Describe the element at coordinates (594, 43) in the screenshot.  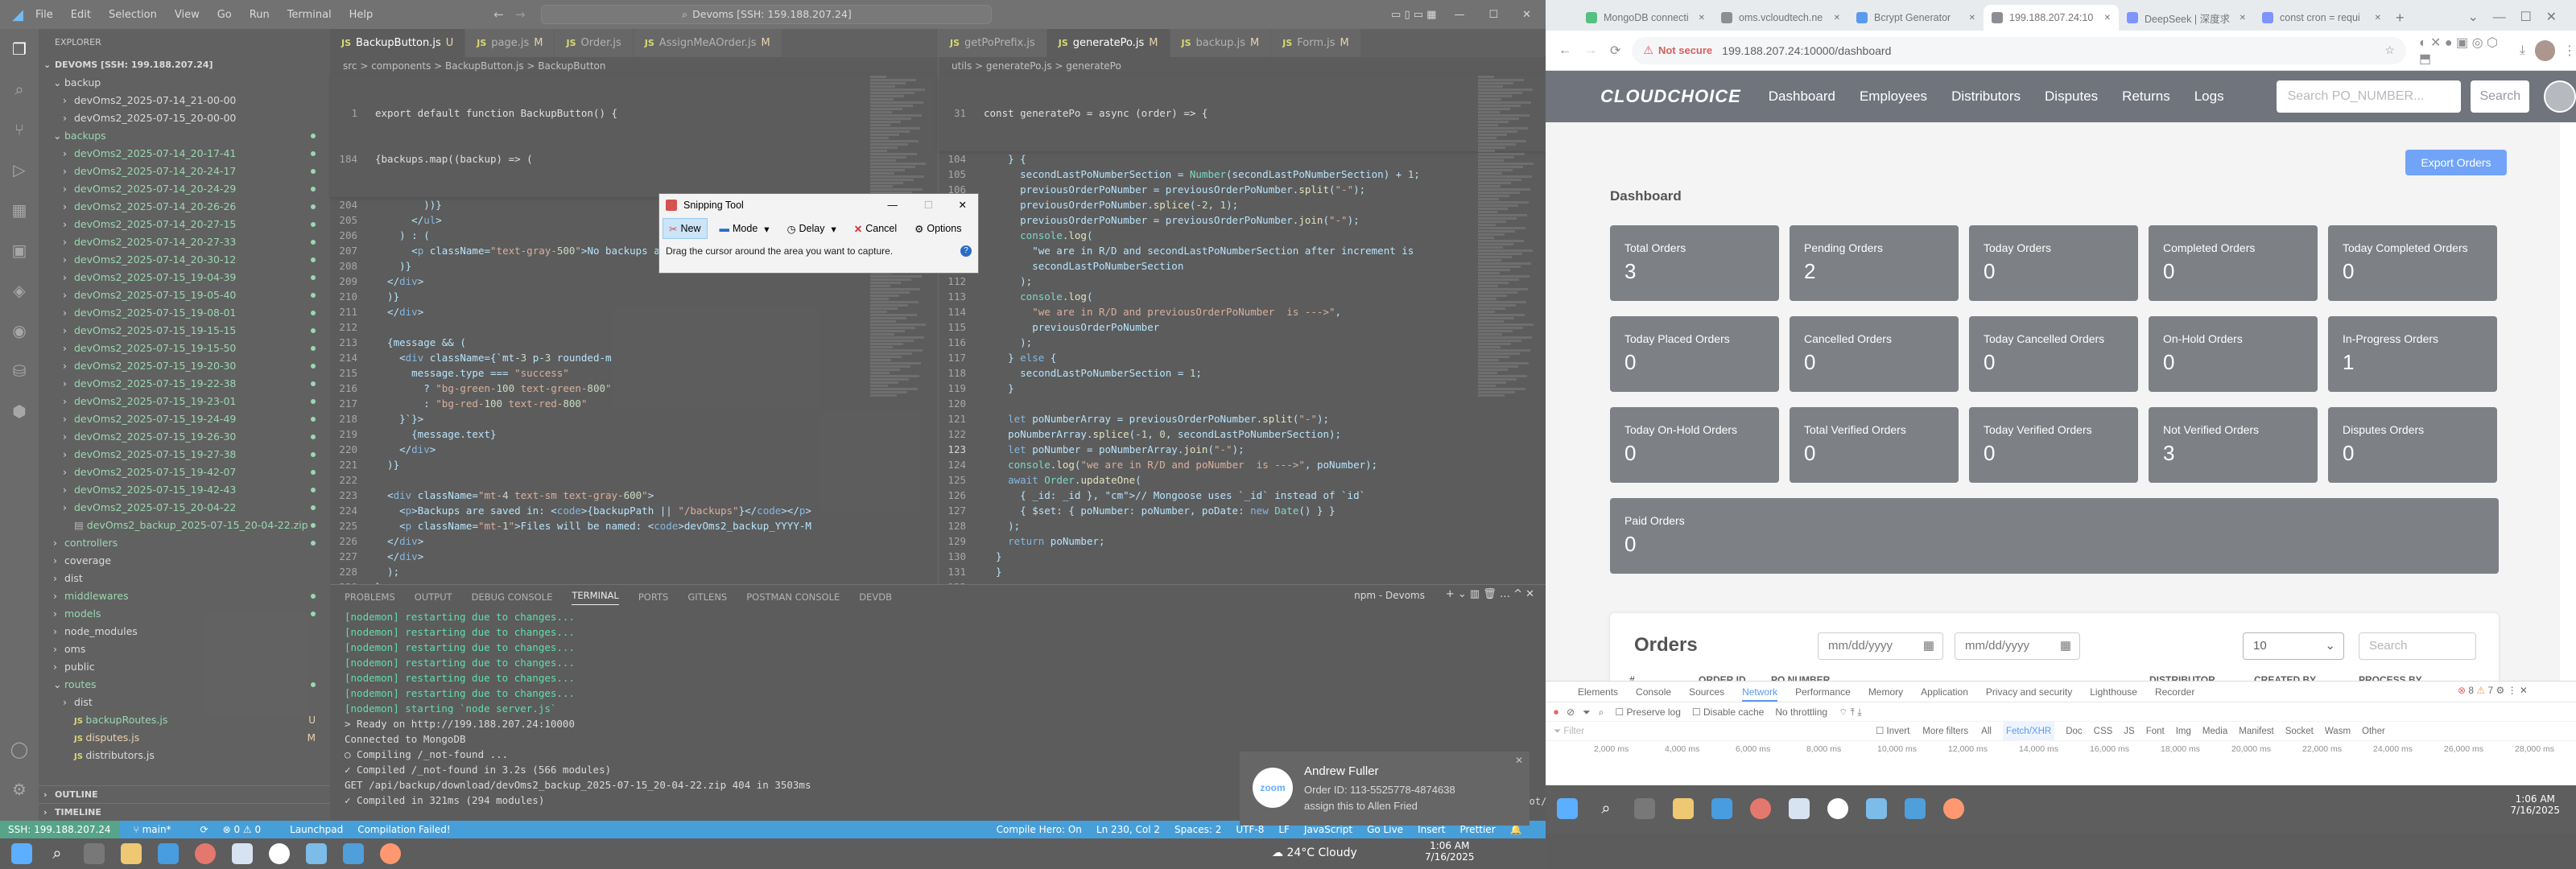
I see `editor-tab: JS Order.js` at that location.